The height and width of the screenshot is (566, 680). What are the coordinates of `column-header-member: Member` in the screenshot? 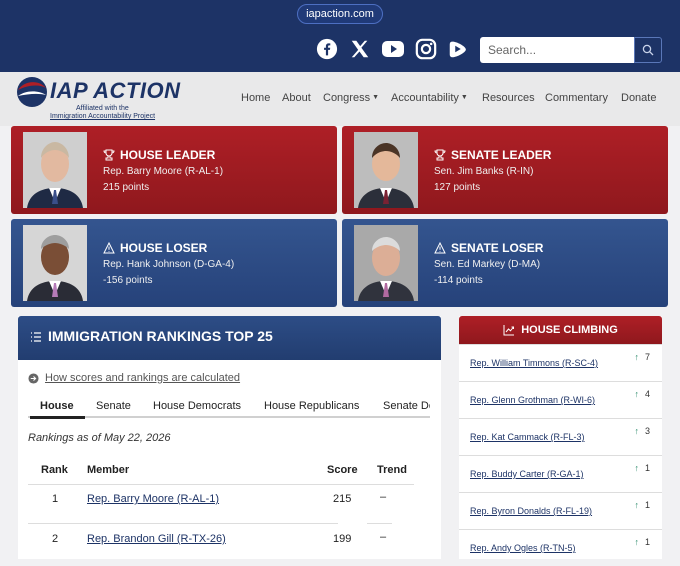 It's located at (108, 470).